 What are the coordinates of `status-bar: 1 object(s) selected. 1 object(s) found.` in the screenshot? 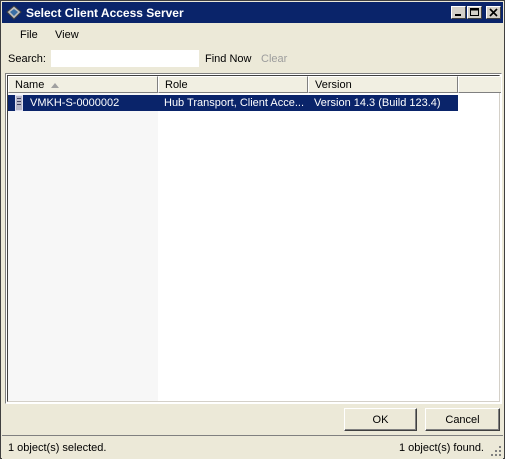 It's located at (252, 447).